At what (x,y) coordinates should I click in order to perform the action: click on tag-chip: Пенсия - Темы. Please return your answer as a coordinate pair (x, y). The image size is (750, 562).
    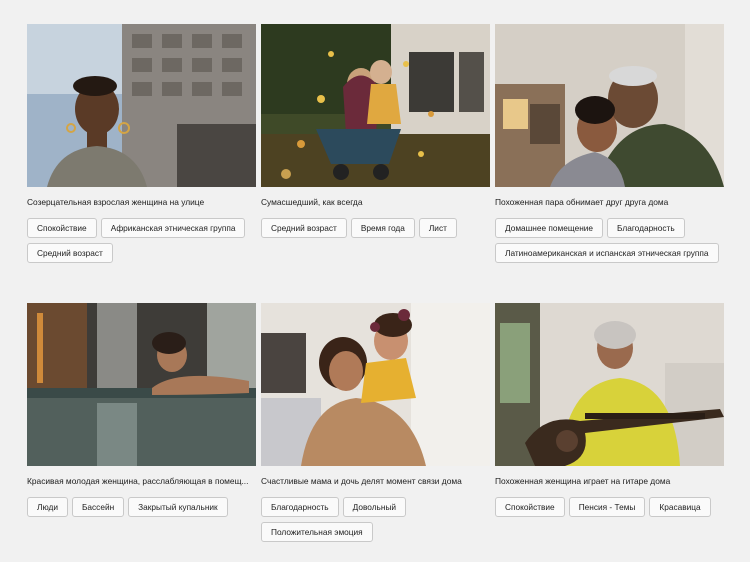
    Looking at the image, I should click on (607, 507).